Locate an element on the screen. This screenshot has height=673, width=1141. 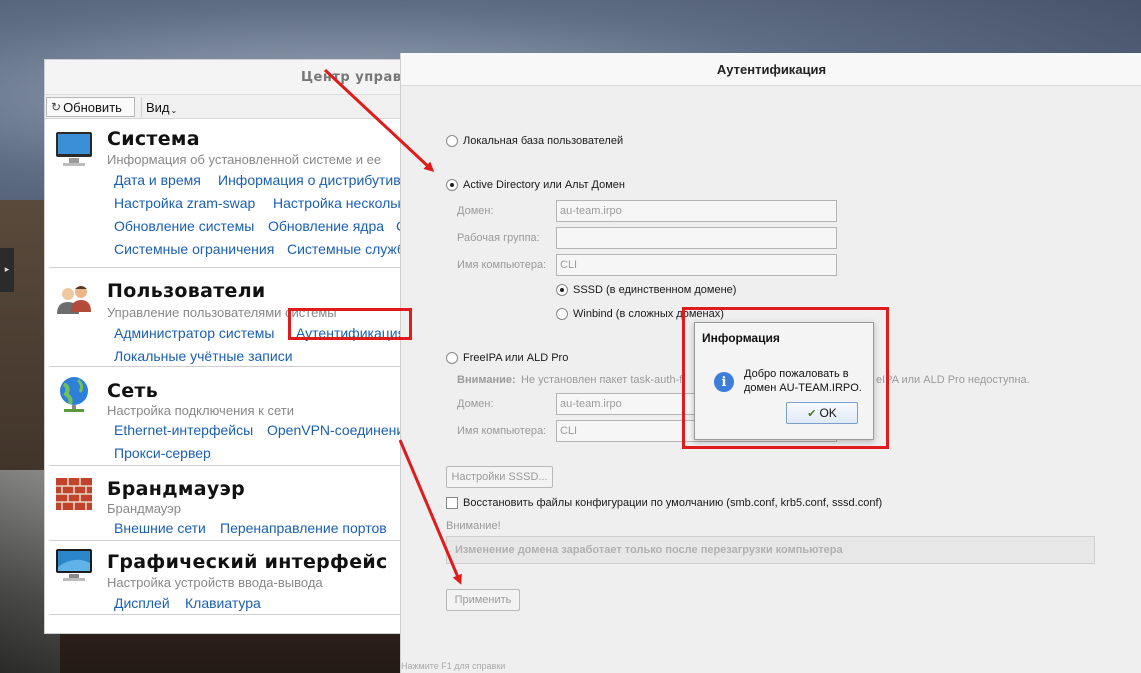
radio-freeipa is located at coordinates (452, 358).